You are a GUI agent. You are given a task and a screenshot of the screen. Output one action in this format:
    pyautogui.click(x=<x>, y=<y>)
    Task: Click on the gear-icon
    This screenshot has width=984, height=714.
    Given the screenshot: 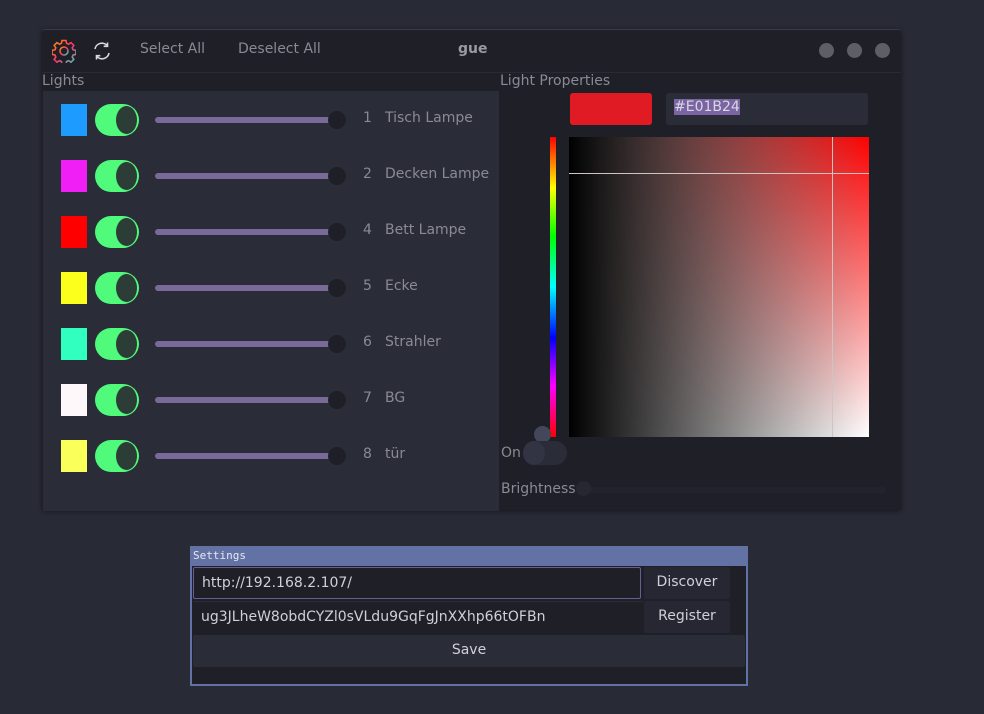 What is the action you would take?
    pyautogui.click(x=64, y=52)
    